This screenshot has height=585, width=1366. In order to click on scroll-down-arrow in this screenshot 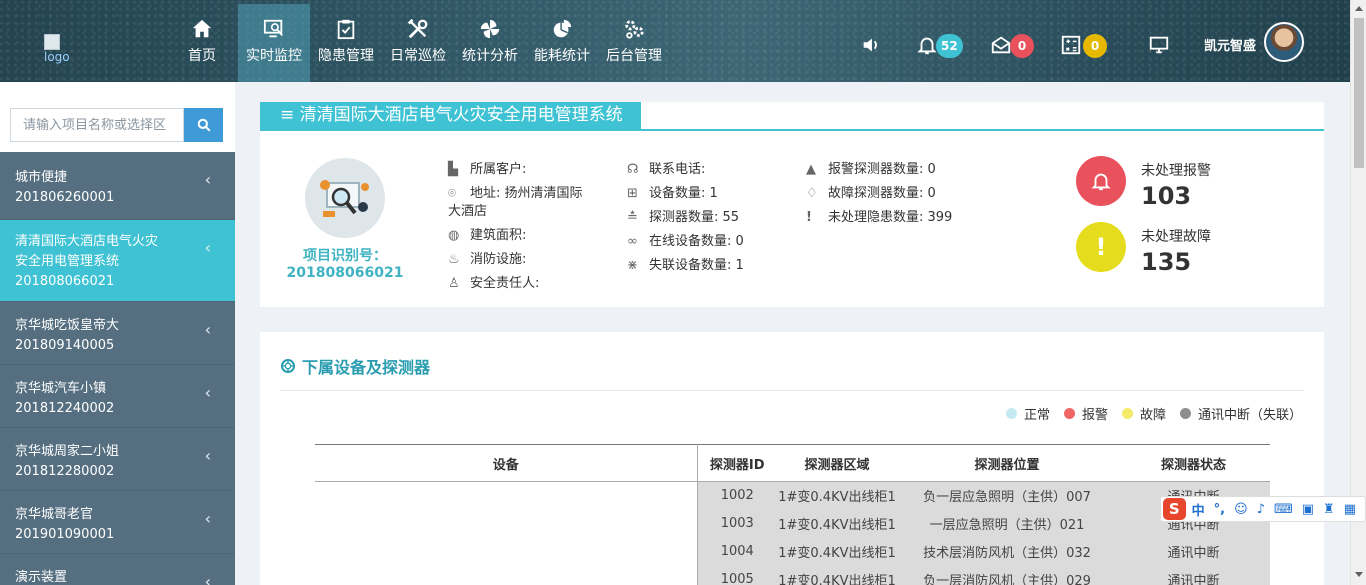, I will do `click(1359, 574)`.